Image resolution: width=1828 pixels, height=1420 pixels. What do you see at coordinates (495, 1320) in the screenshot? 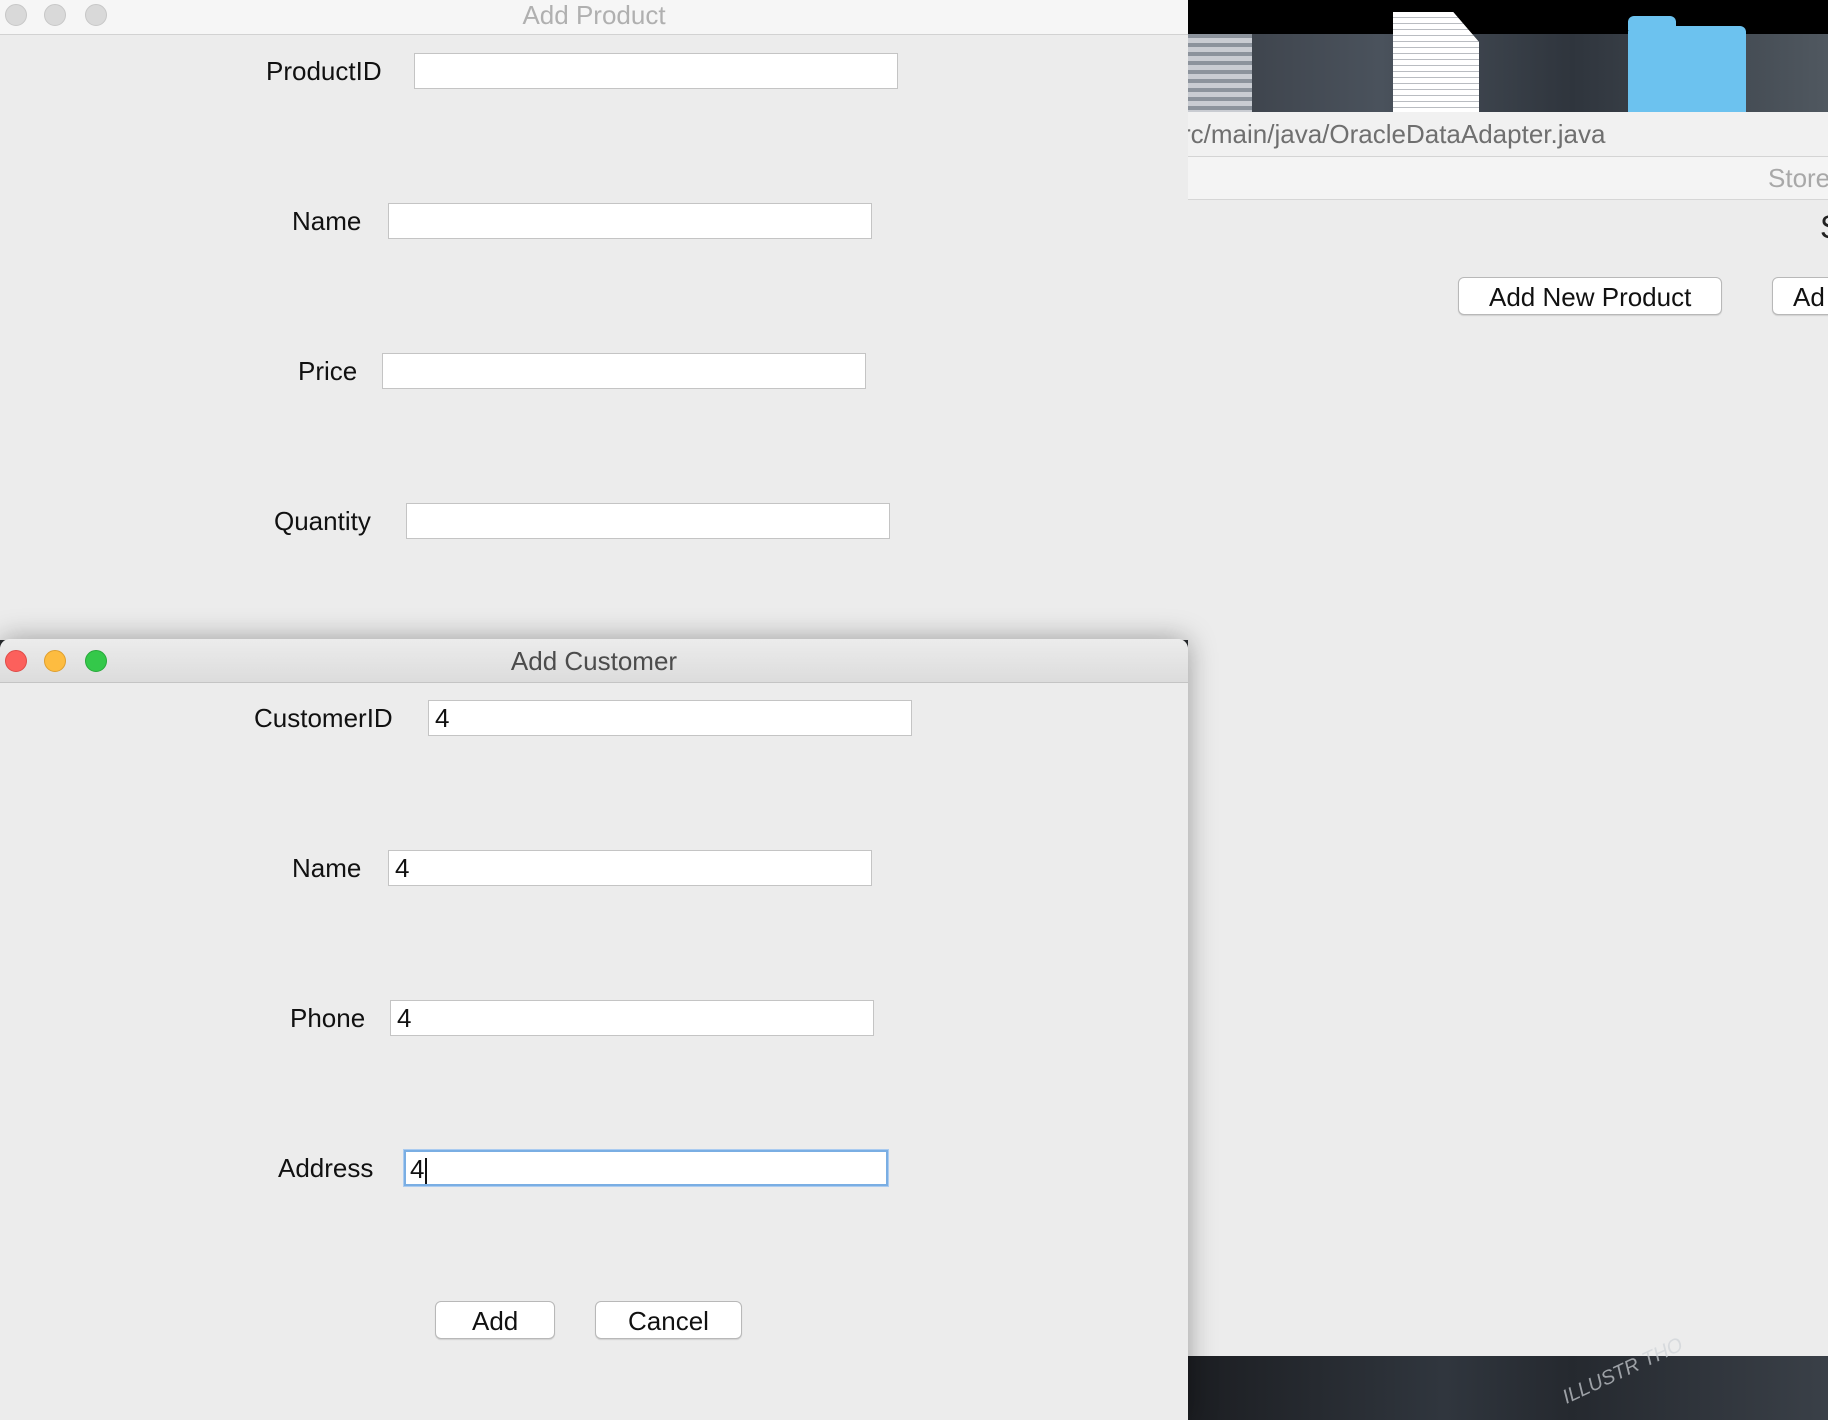
I see `add-button: Add` at bounding box center [495, 1320].